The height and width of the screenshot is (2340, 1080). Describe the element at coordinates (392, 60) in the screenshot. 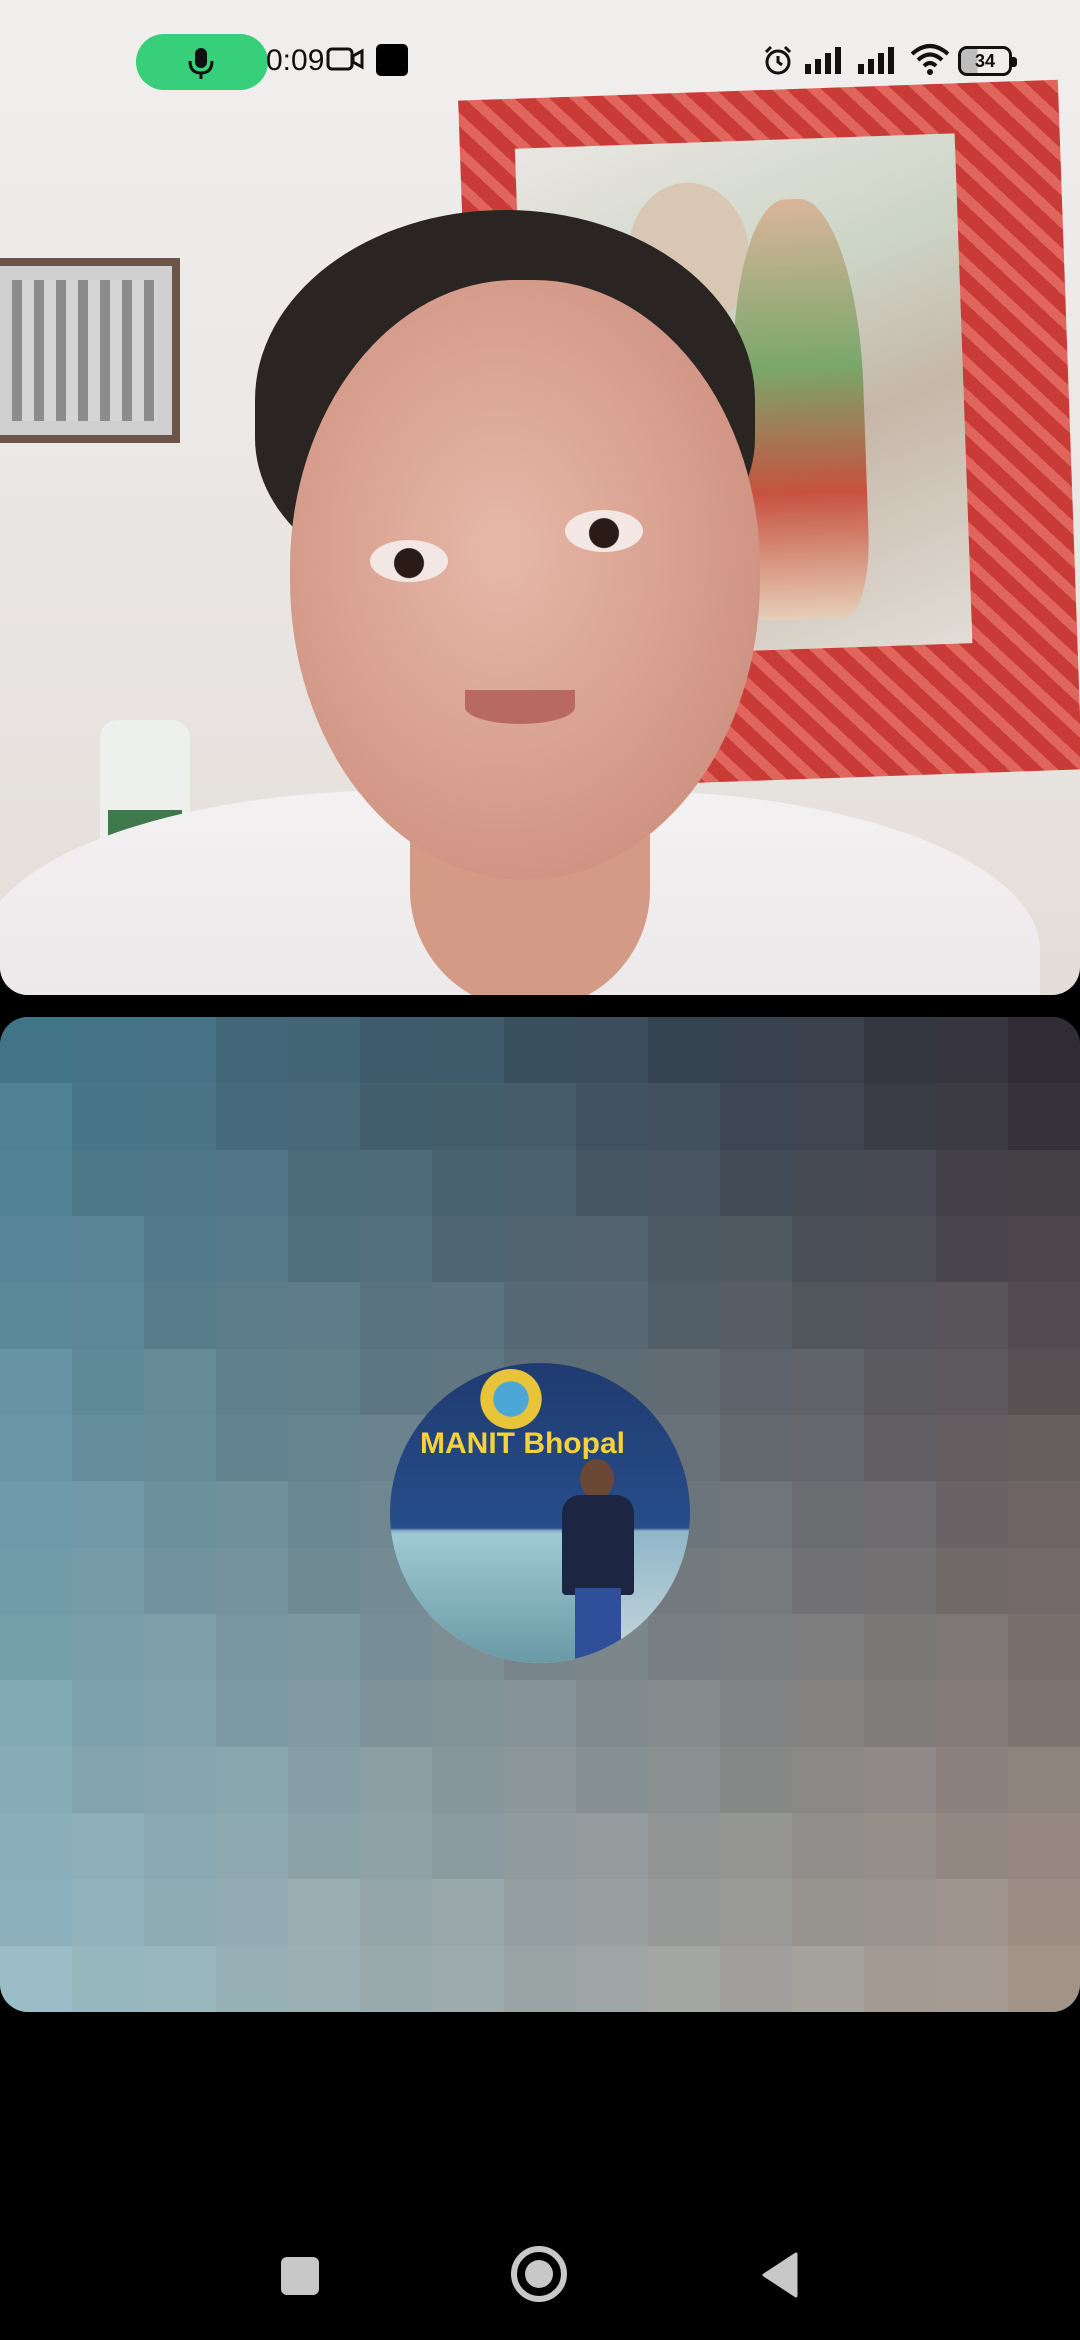

I see `square-icon` at that location.